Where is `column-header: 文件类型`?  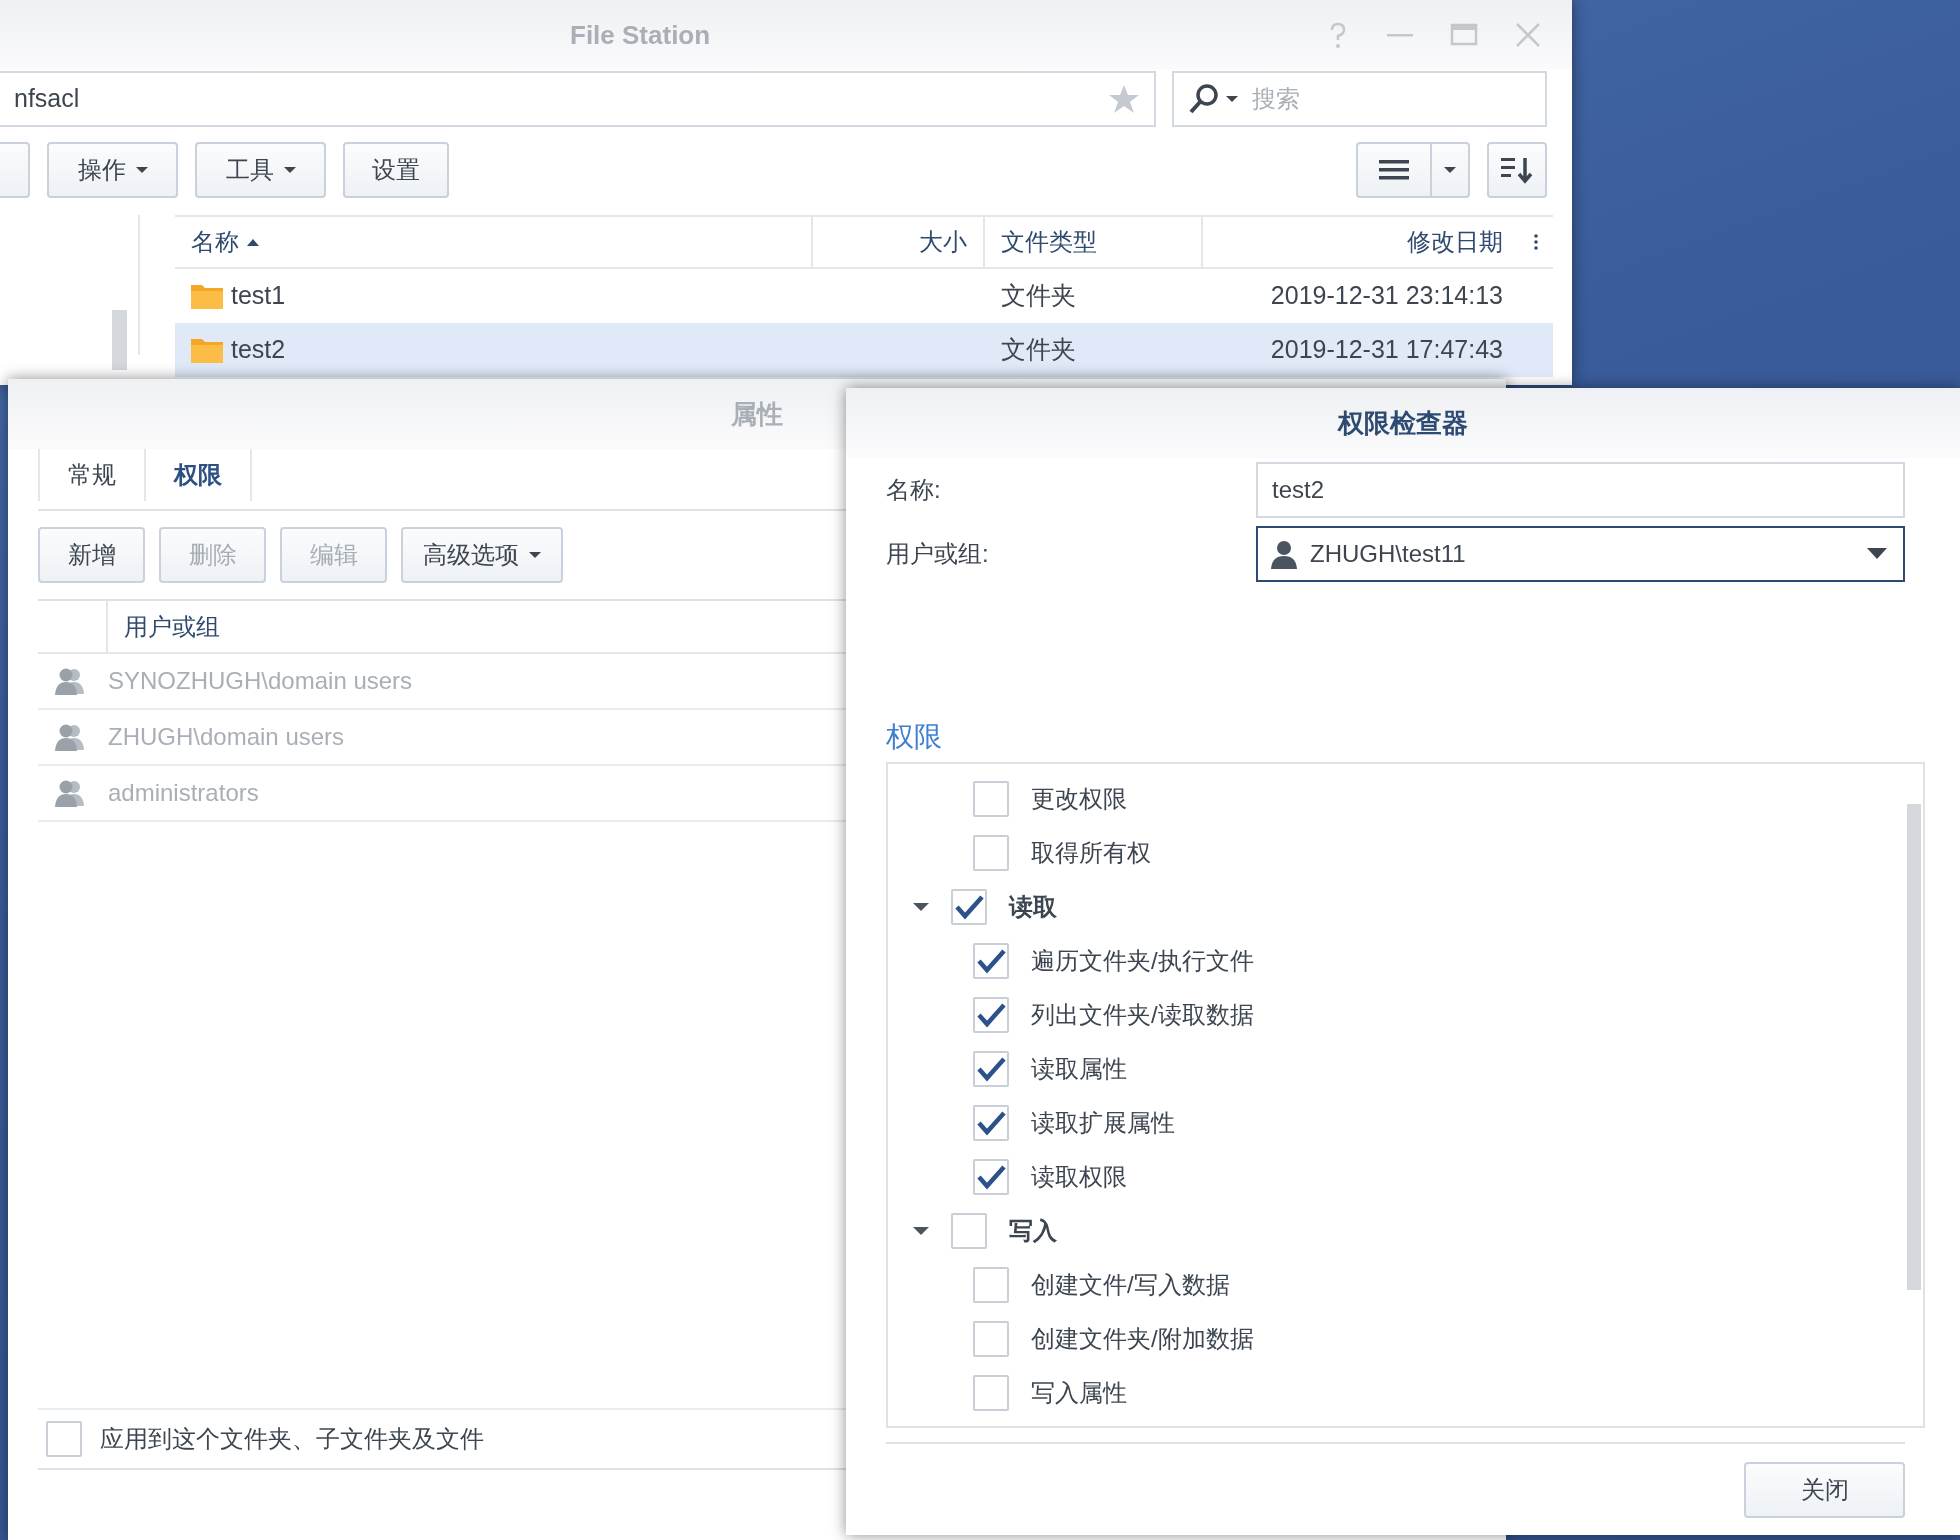
column-header: 文件类型 is located at coordinates (1094, 242).